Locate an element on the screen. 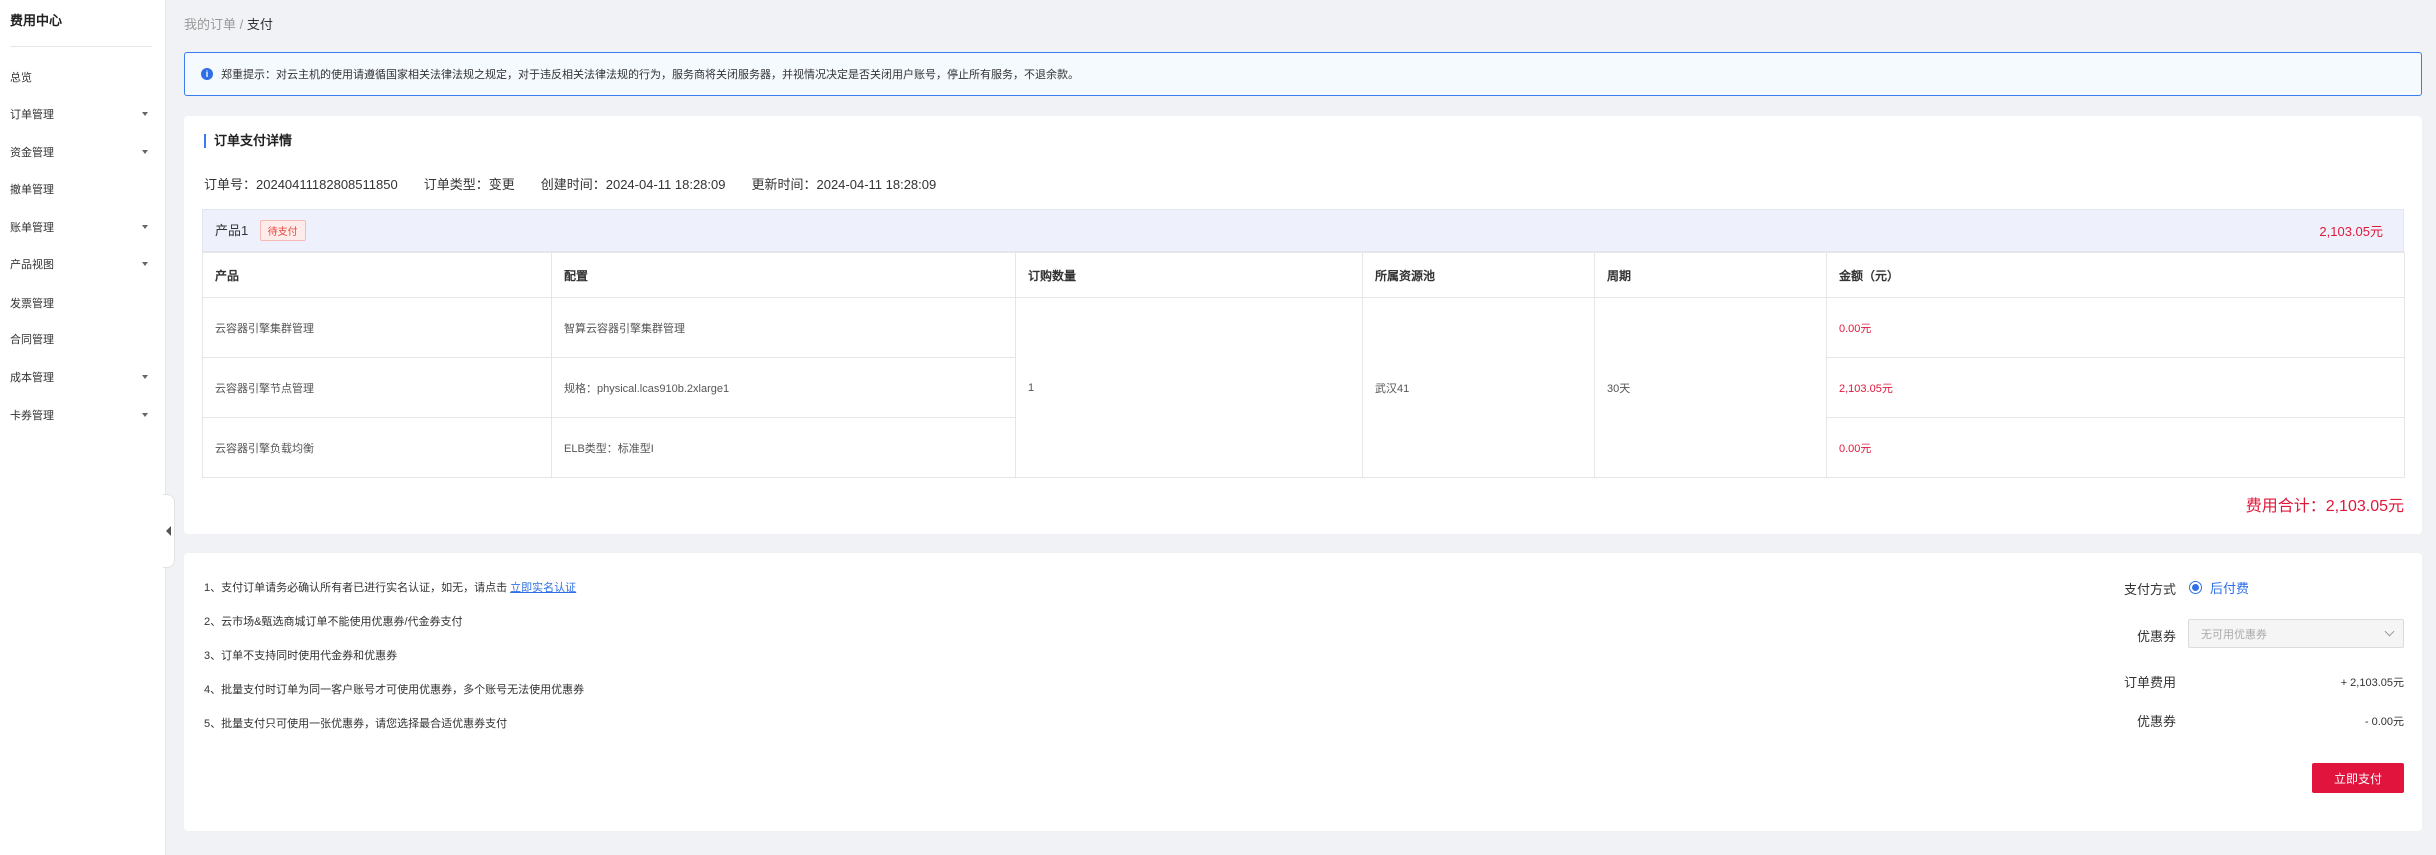 This screenshot has height=855, width=2436. sidebar-item-label: 发票管理 is located at coordinates (32, 304).